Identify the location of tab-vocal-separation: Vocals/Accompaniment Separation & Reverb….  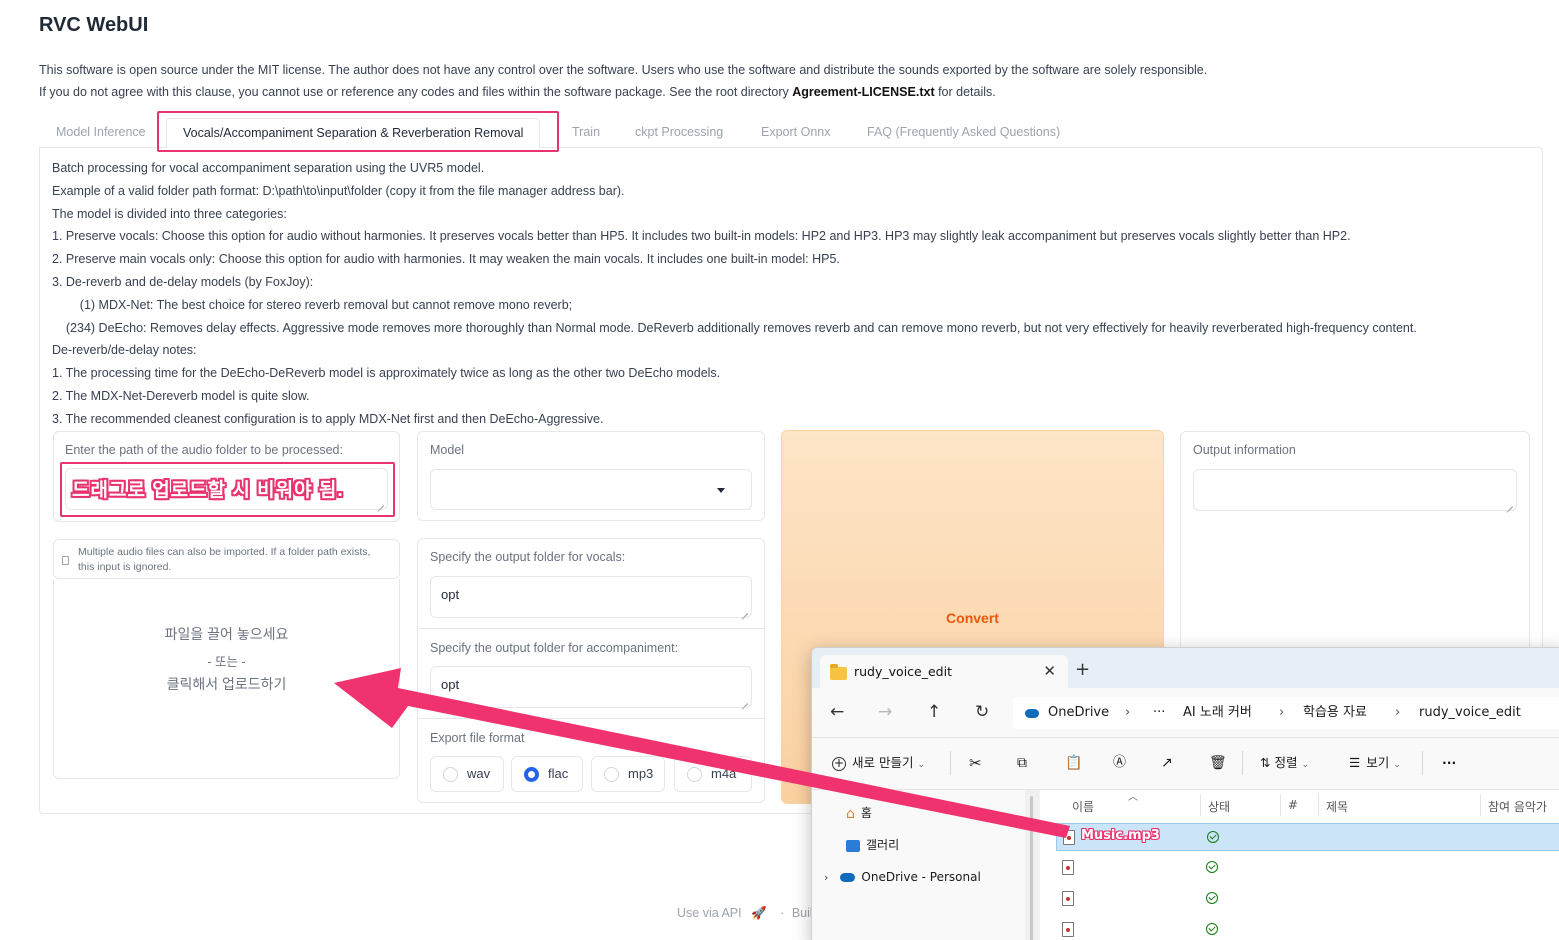
(353, 133).